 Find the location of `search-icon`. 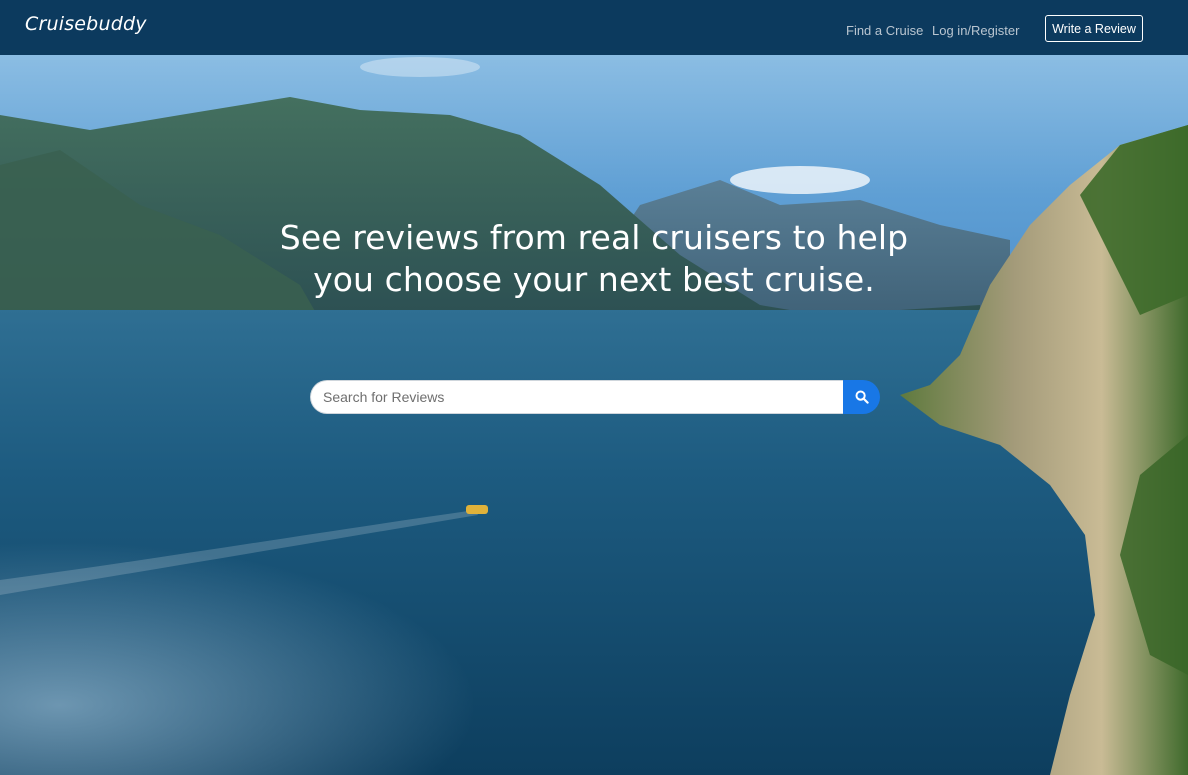

search-icon is located at coordinates (862, 397).